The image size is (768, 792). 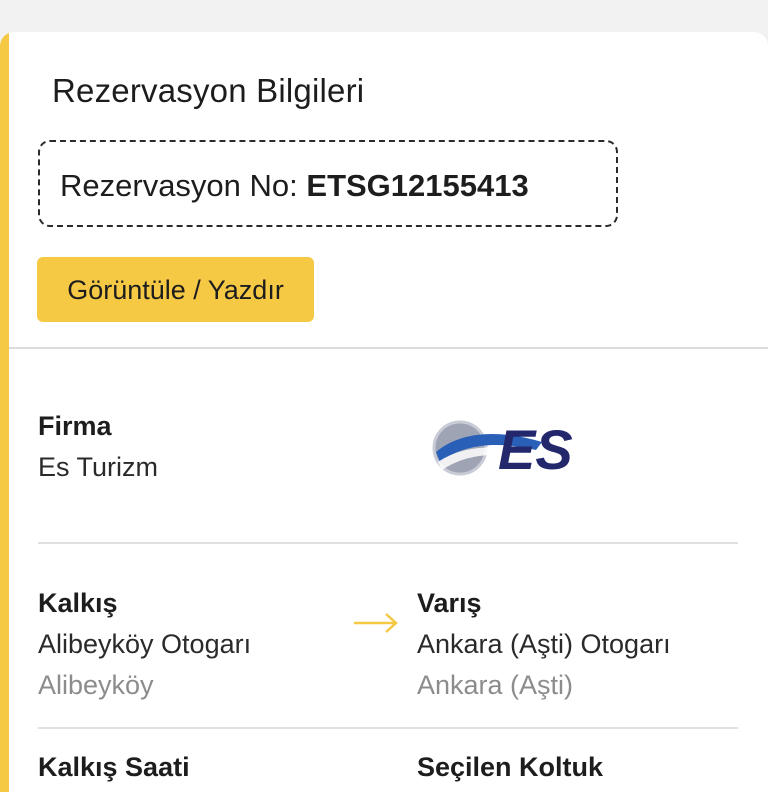 What do you see at coordinates (388, 348) in the screenshot?
I see `section-divider` at bounding box center [388, 348].